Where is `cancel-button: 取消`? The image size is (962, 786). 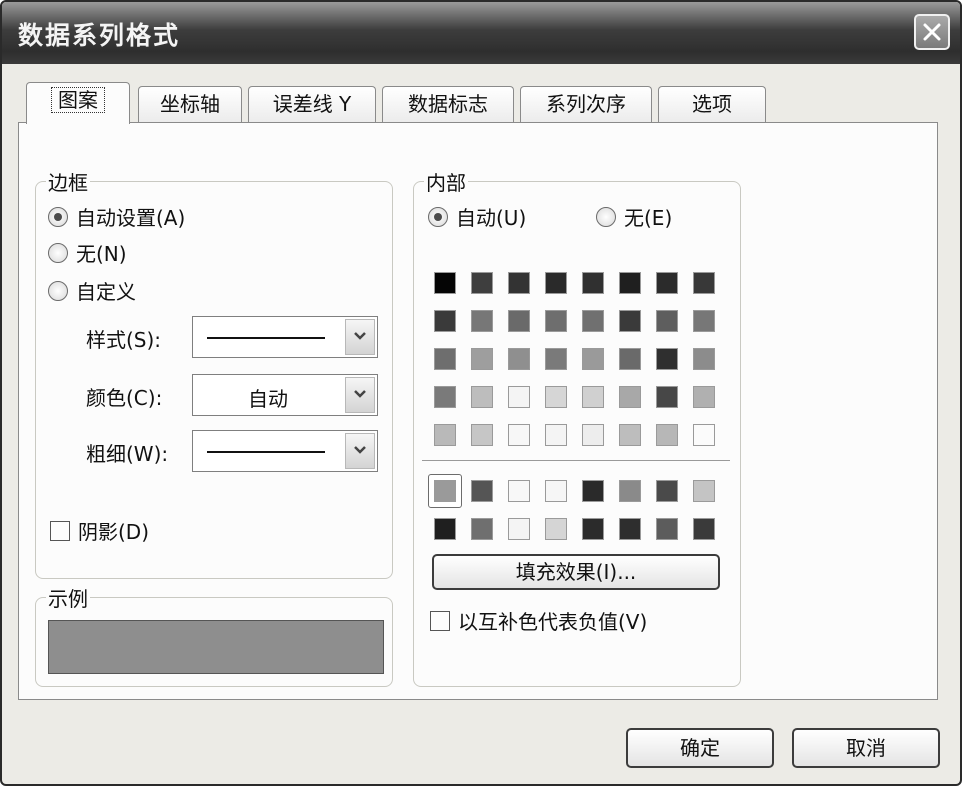
cancel-button: 取消 is located at coordinates (866, 748).